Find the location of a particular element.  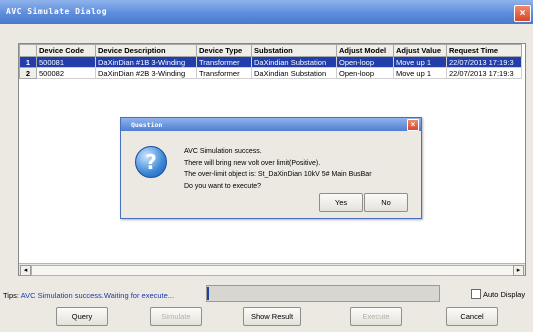

cell-device-code: 500082 is located at coordinates (66, 73).